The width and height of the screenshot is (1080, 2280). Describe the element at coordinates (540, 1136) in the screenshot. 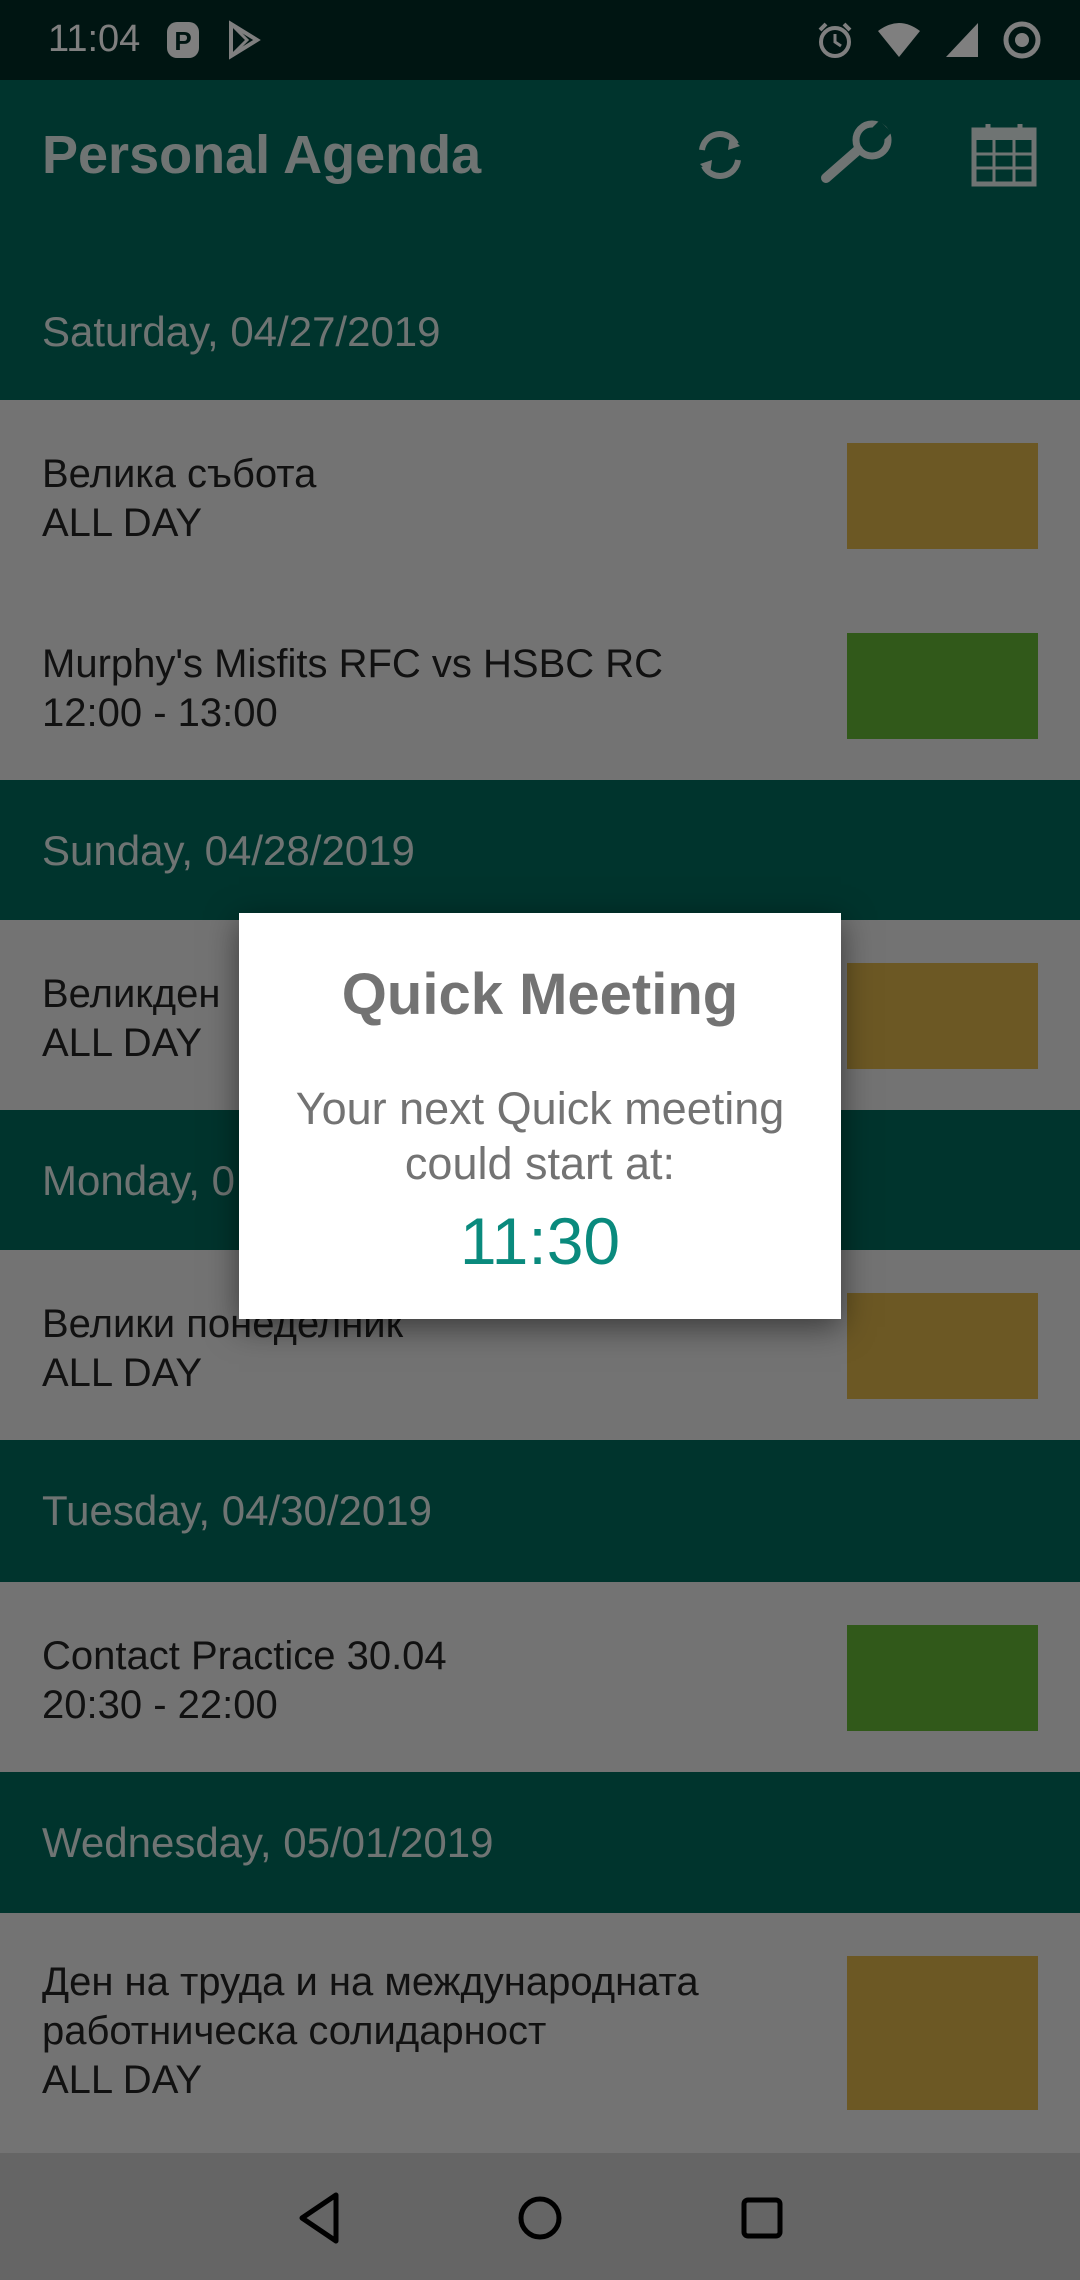

I see `dialog-message: Your next Quick meeting could start at:` at that location.